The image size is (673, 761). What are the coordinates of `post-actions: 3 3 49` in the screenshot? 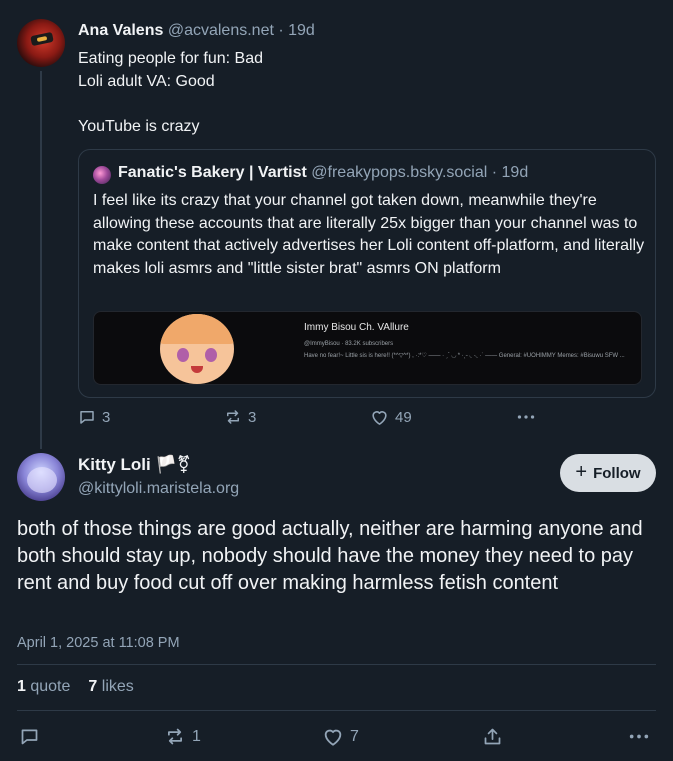 It's located at (328, 419).